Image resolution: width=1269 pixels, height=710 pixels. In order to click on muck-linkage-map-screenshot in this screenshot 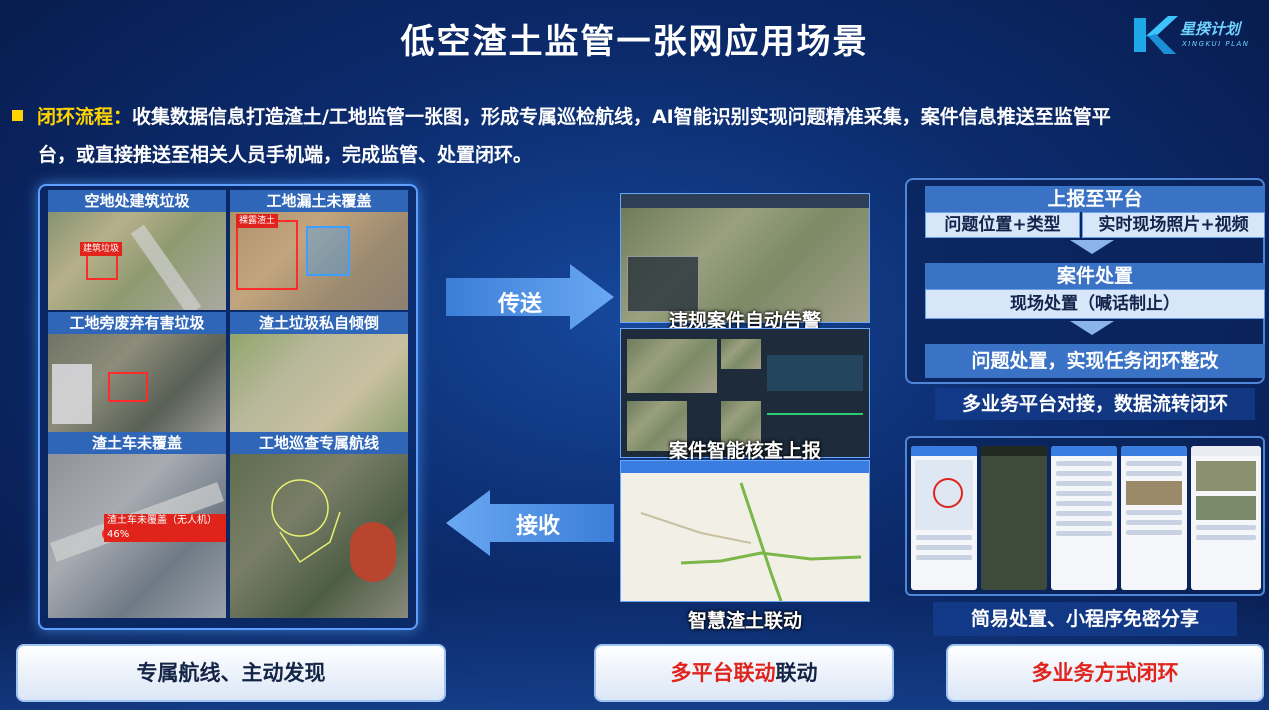, I will do `click(745, 531)`.